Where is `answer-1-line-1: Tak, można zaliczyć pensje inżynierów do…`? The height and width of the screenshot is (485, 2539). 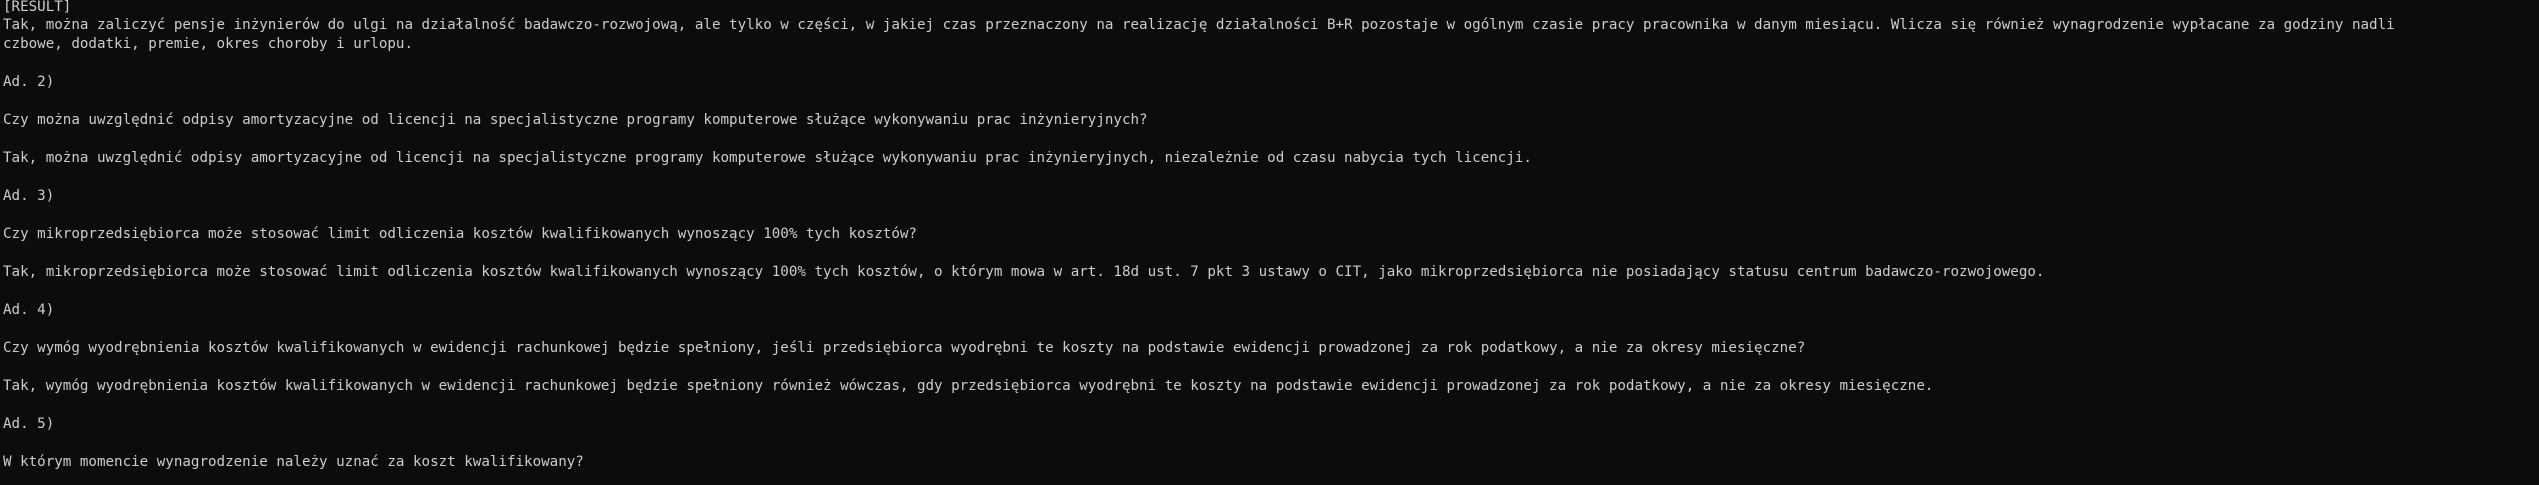
answer-1-line-1: Tak, można zaliczyć pensje inżynierów do… is located at coordinates (1199, 25).